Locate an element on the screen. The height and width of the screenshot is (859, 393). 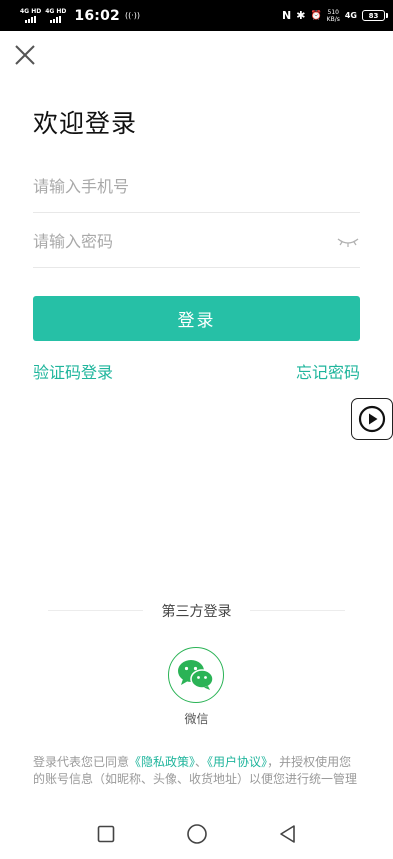
page-title: 欢迎登录 is located at coordinates (85, 123).